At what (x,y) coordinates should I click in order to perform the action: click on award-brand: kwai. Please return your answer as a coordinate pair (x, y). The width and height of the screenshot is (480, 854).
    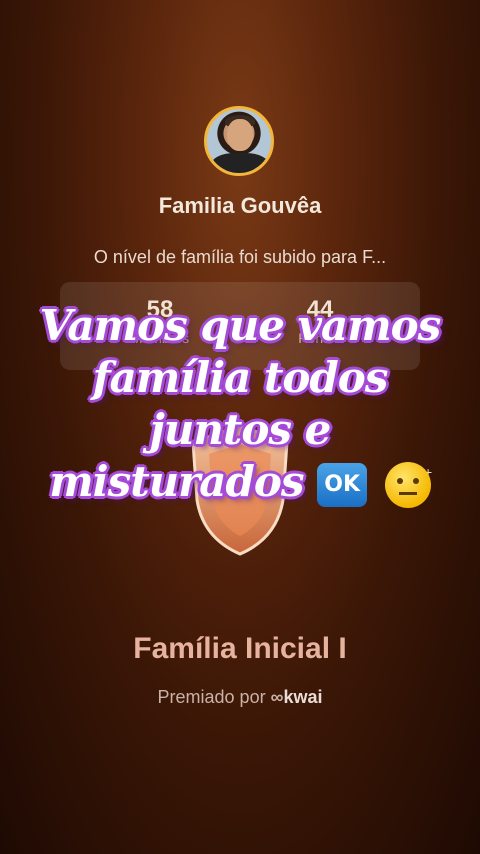
    Looking at the image, I should click on (303, 697).